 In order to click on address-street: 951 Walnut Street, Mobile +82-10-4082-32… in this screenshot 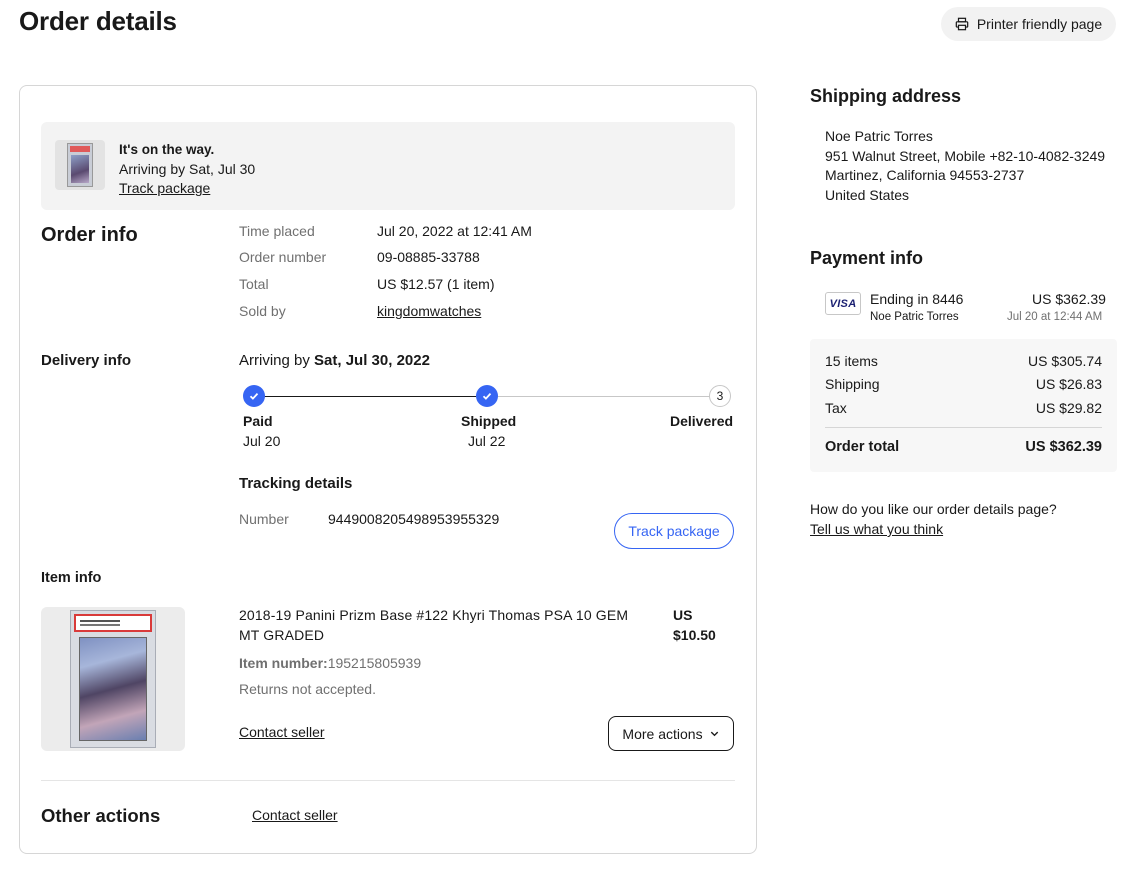, I will do `click(965, 155)`.